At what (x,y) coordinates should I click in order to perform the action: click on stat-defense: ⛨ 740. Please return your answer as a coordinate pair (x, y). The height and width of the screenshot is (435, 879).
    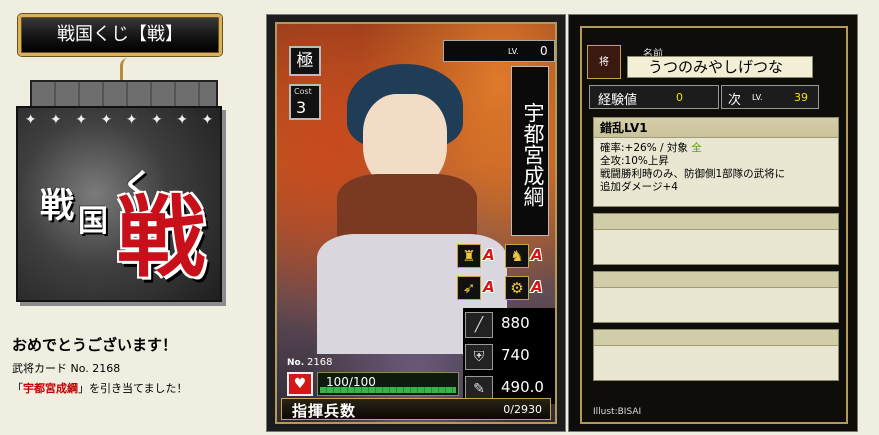
    Looking at the image, I should click on (509, 357).